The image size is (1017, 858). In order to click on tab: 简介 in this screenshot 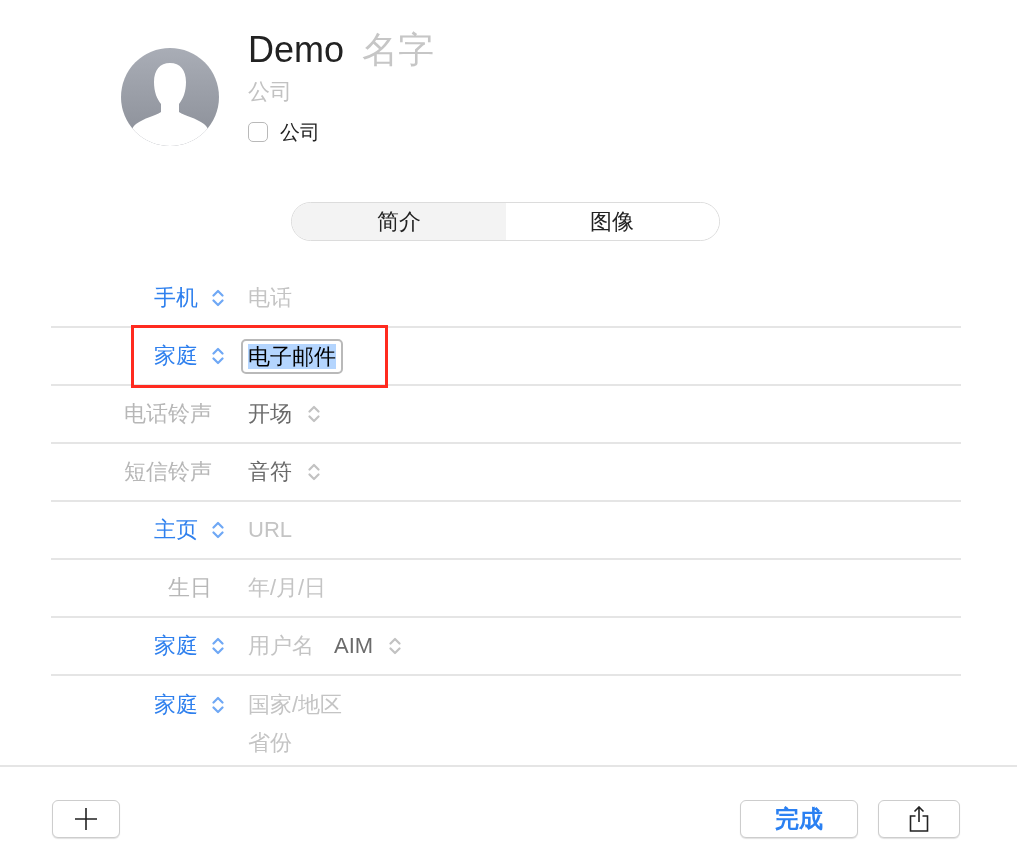, I will do `click(399, 221)`.